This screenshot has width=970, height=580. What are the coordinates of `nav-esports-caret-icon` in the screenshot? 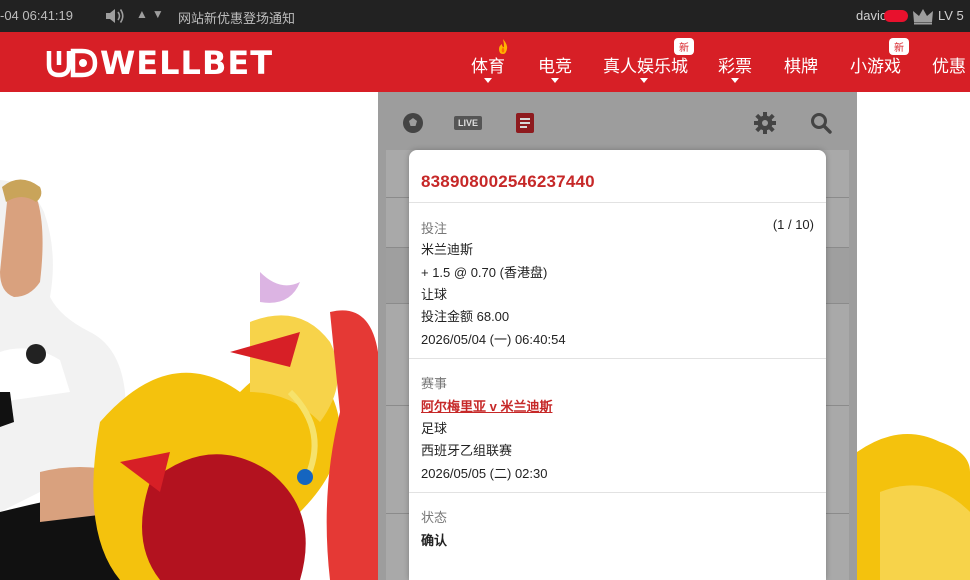 It's located at (555, 80).